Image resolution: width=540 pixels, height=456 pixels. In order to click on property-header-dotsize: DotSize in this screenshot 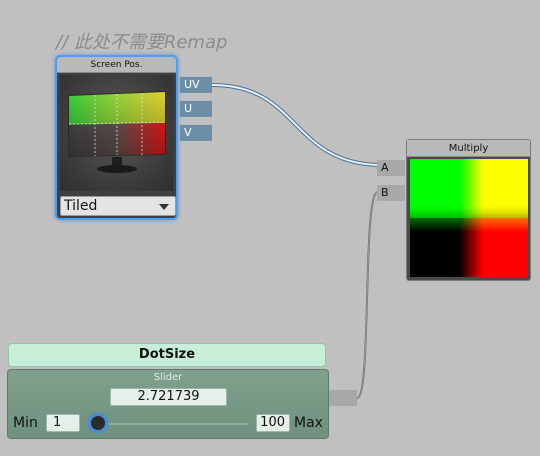, I will do `click(167, 355)`.